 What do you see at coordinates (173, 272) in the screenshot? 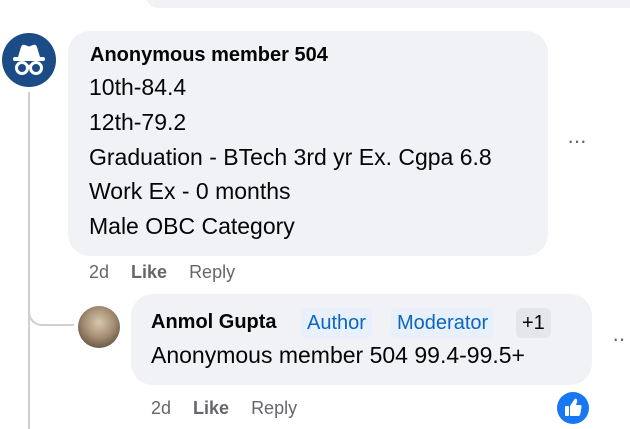
I see `comment-actions: 2d Like Reply` at bounding box center [173, 272].